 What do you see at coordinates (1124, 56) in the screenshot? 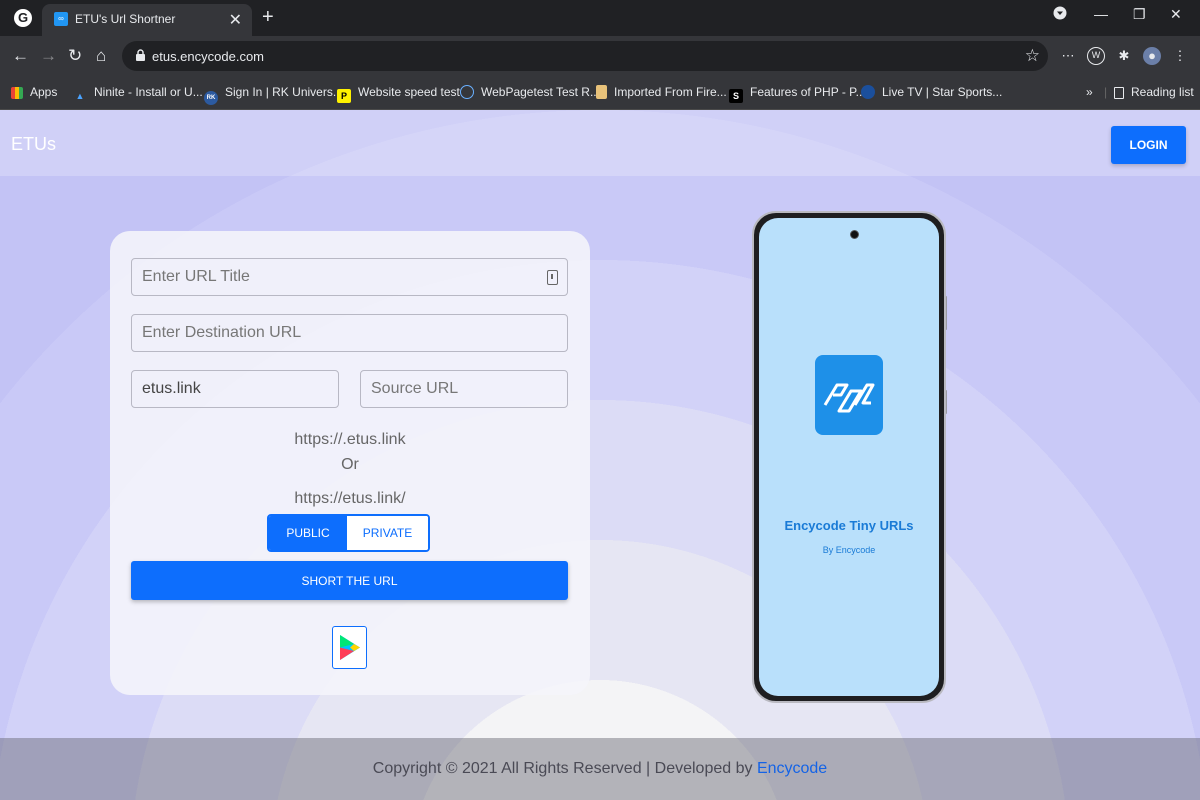
I see `extensions-puzzle-icon: ✱` at bounding box center [1124, 56].